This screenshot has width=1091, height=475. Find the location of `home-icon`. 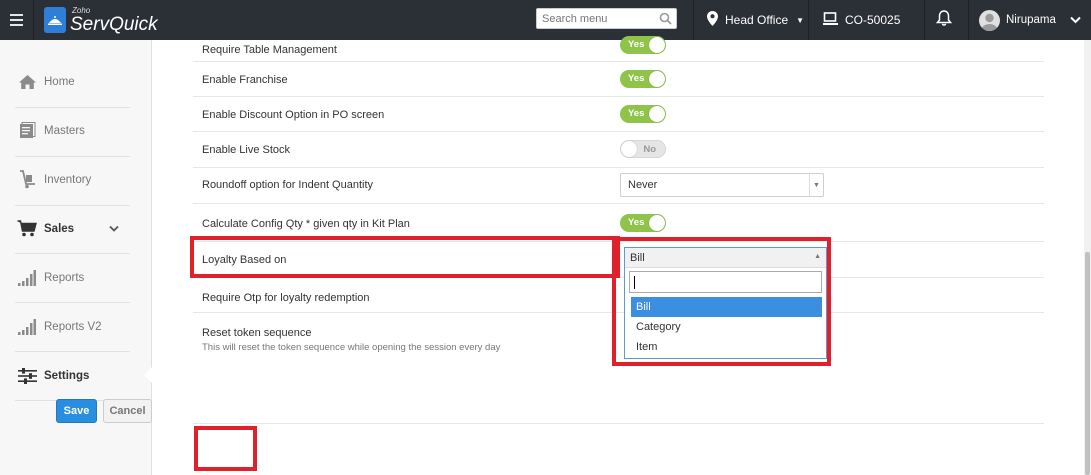

home-icon is located at coordinates (27, 82).